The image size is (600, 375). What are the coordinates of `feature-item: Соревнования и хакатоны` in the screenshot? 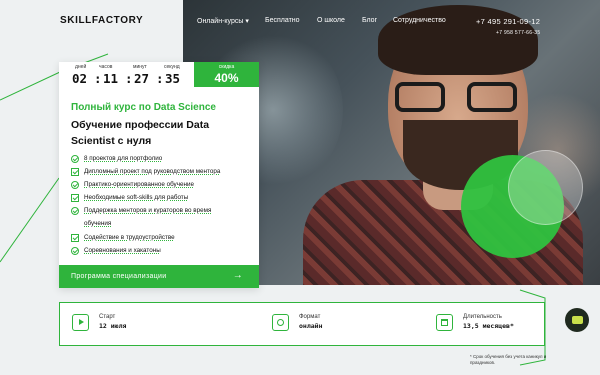 It's located at (116, 251).